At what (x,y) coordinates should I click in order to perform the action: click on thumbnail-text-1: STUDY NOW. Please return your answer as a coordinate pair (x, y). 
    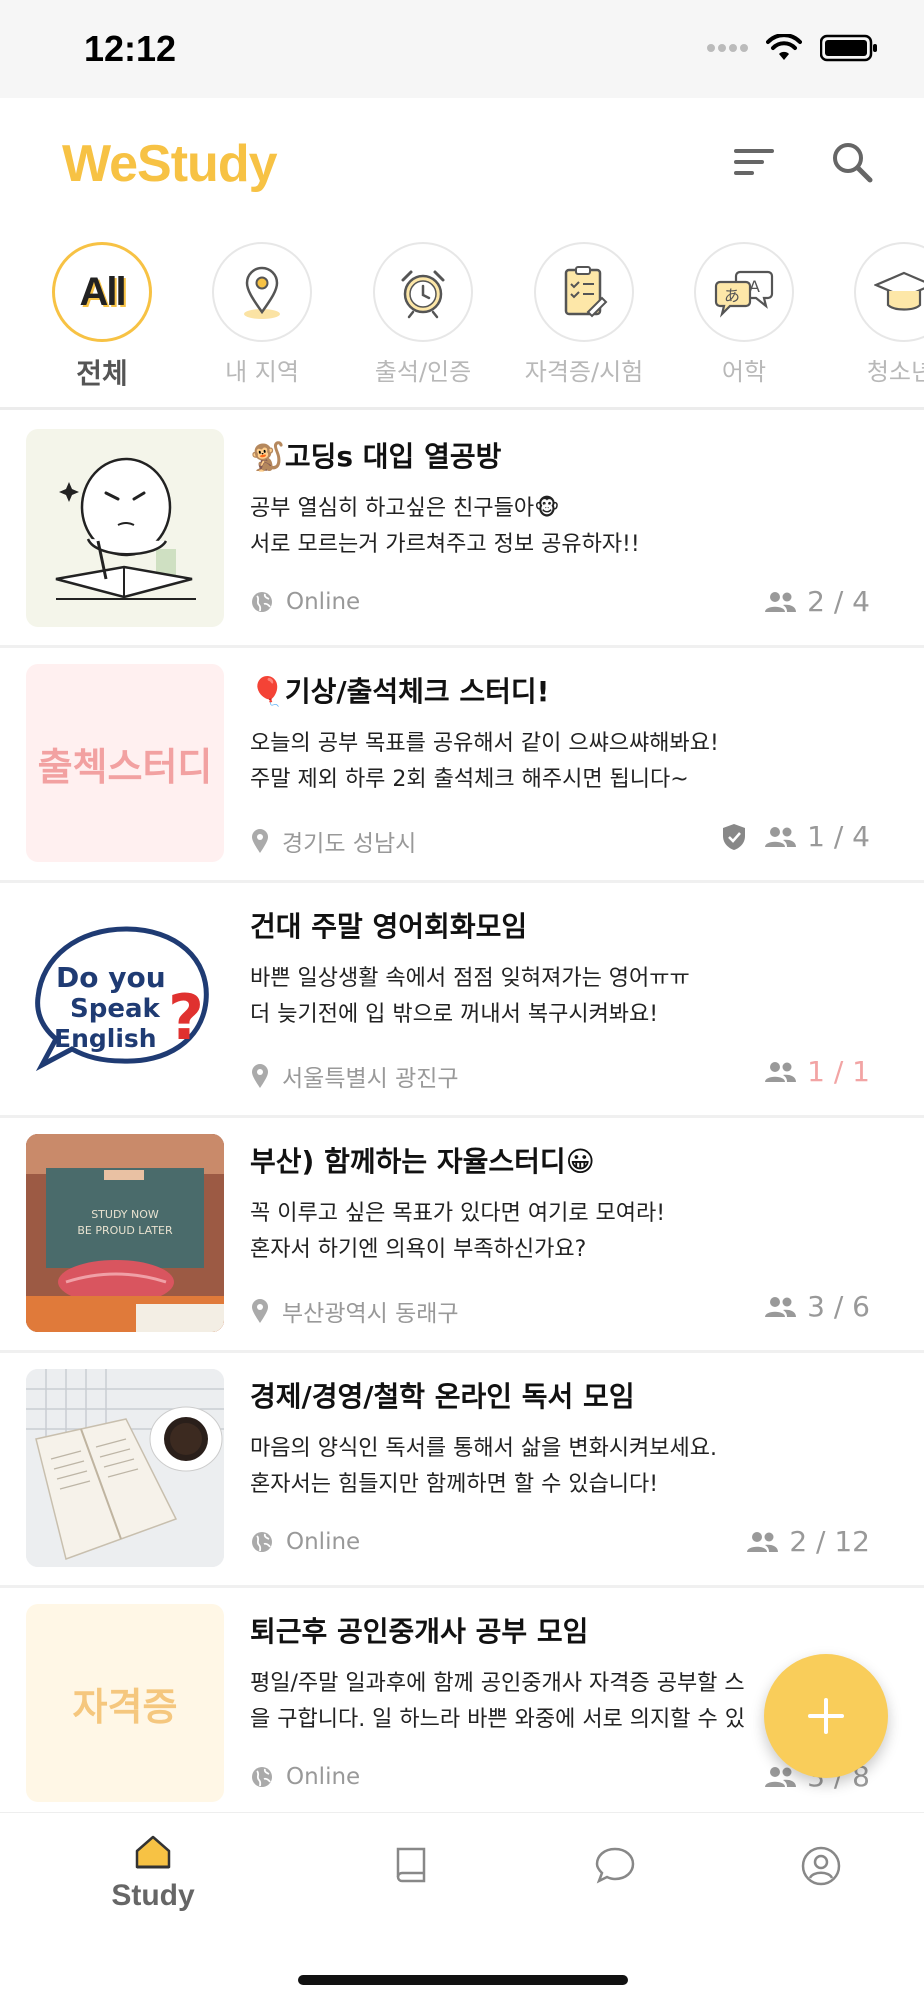
    Looking at the image, I should click on (125, 1214).